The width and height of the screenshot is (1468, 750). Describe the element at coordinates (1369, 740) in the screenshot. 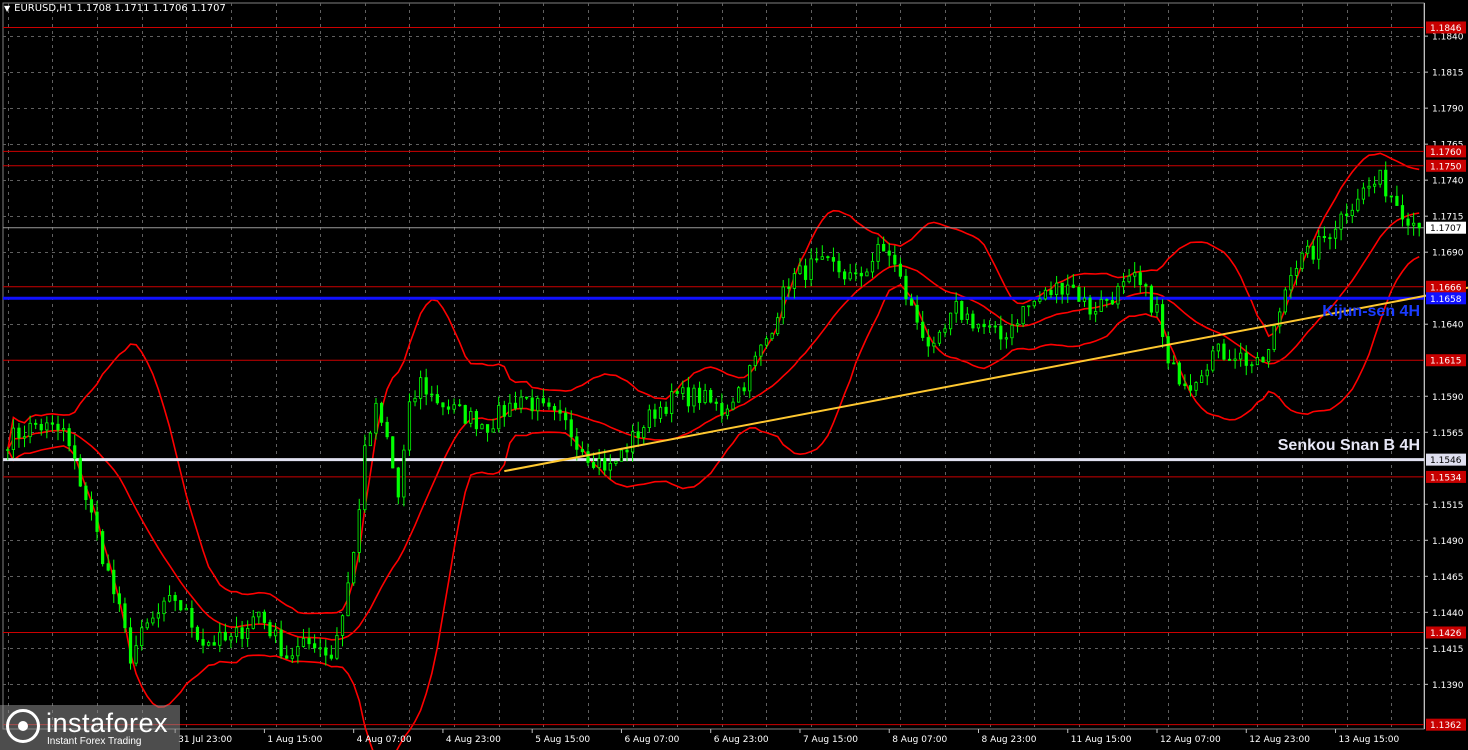

I see `x-tick-label-13: 13 Aug 15:00` at that location.